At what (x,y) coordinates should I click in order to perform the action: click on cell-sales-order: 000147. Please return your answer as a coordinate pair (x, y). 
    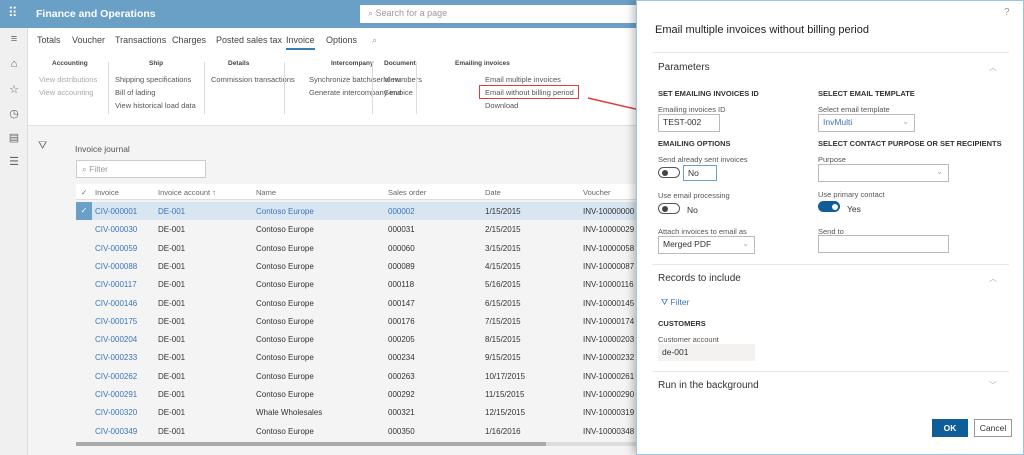
    Looking at the image, I should click on (401, 303).